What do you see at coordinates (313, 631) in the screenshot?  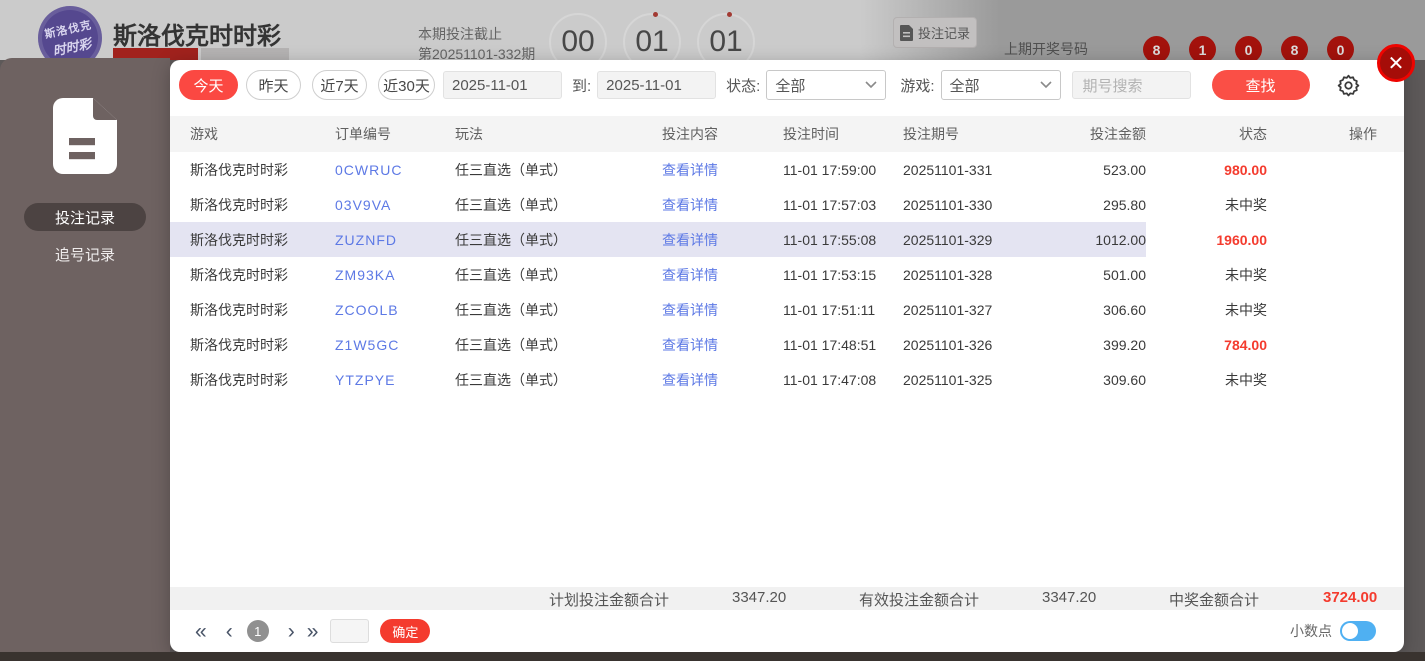 I see `last-page-button: »` at bounding box center [313, 631].